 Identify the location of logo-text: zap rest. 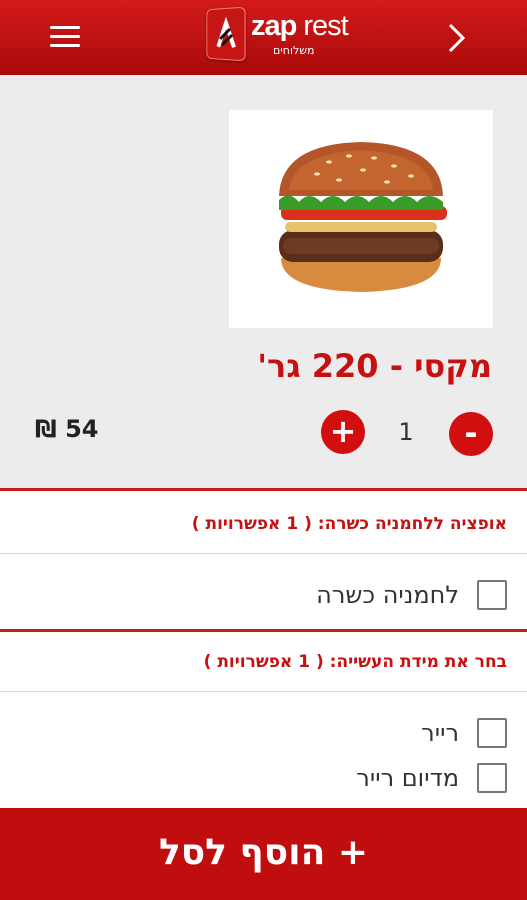
(300, 26).